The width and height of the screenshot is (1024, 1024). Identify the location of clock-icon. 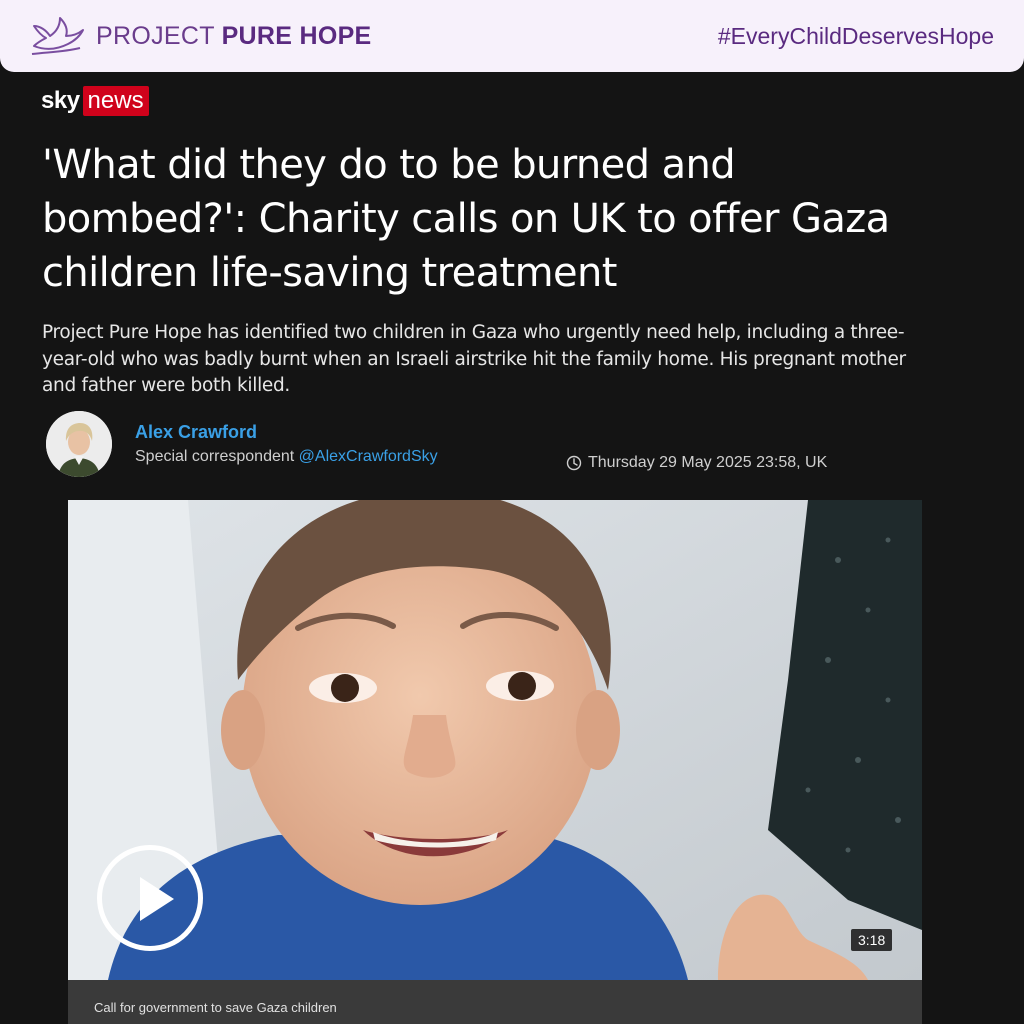
(574, 463).